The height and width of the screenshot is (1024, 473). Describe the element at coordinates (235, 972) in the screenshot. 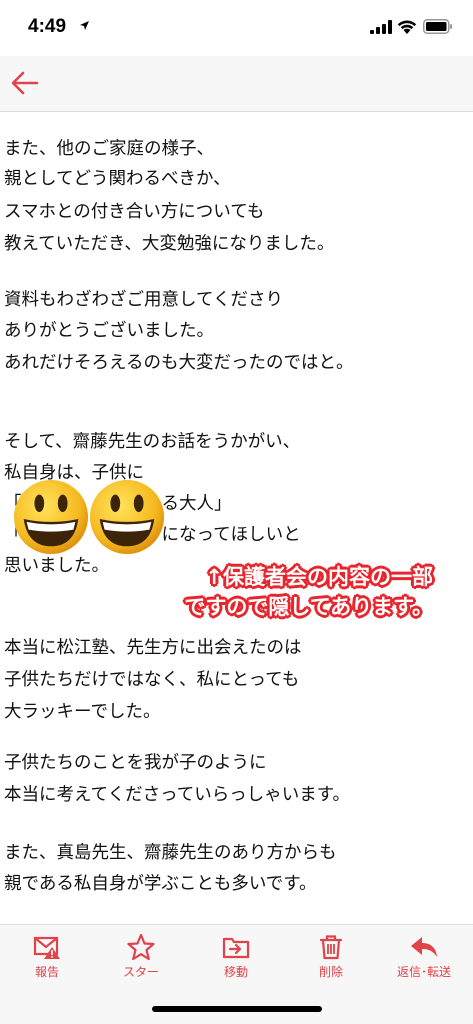

I see `move-label: 移動` at that location.